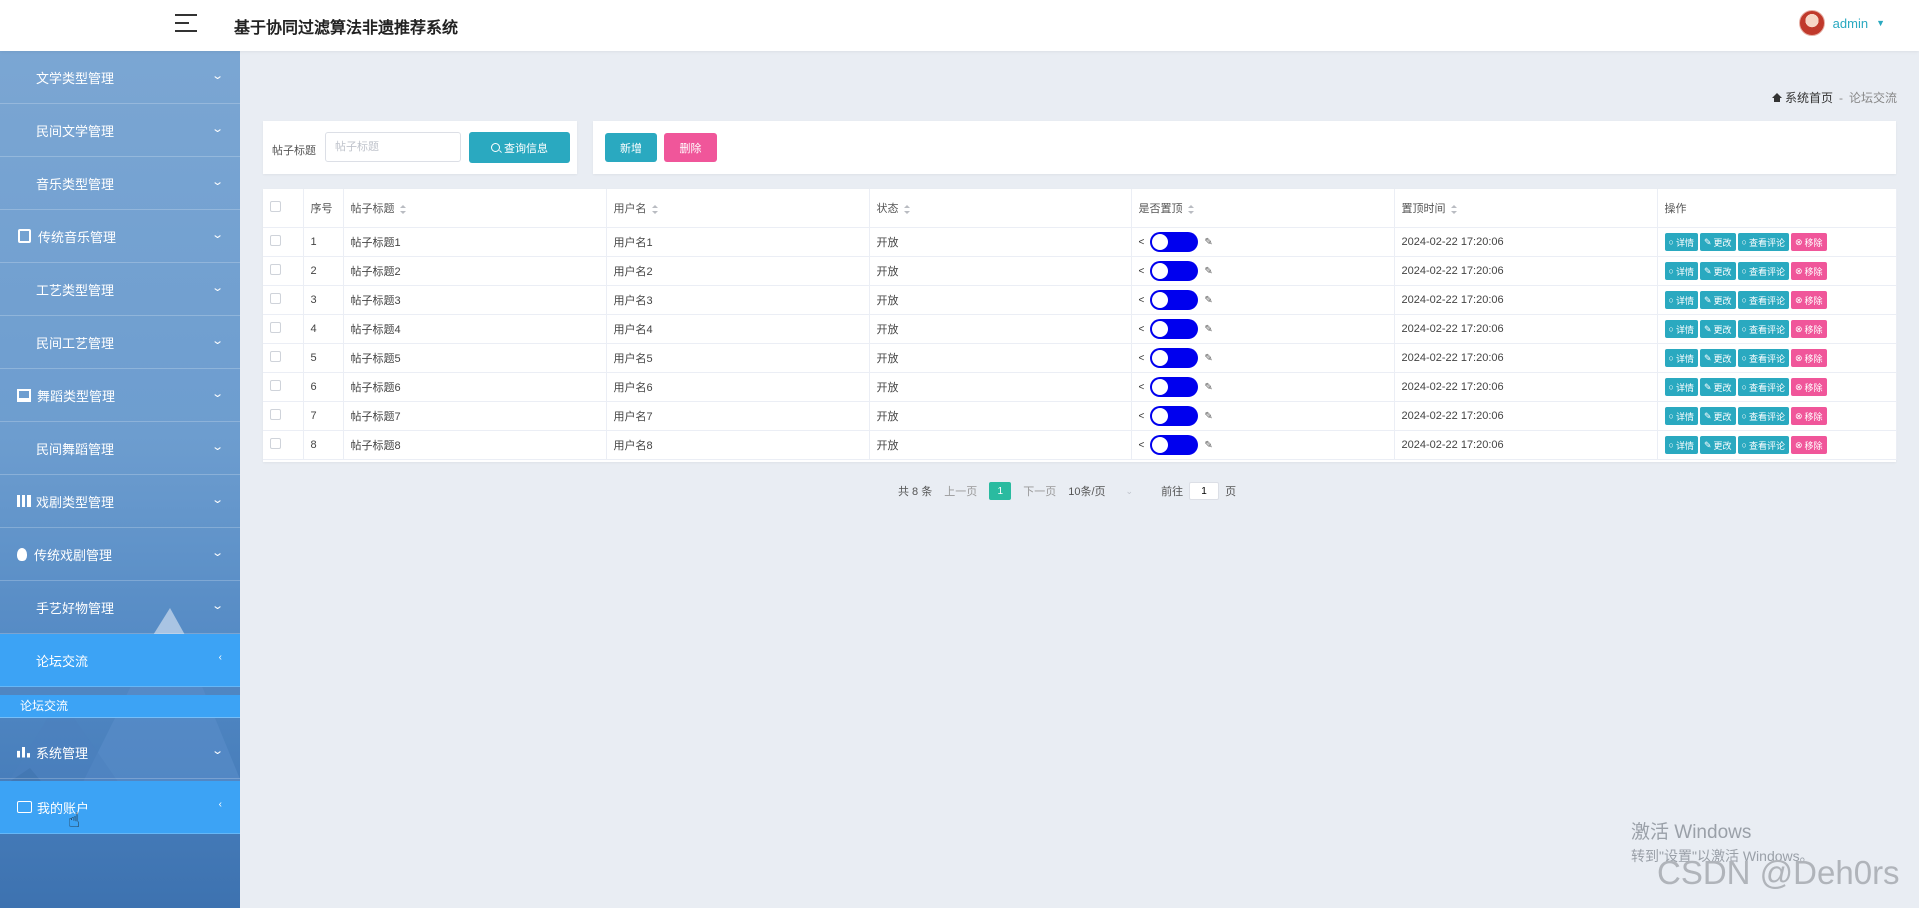  What do you see at coordinates (1039, 491) in the screenshot?
I see `next-page-button: 下一页` at bounding box center [1039, 491].